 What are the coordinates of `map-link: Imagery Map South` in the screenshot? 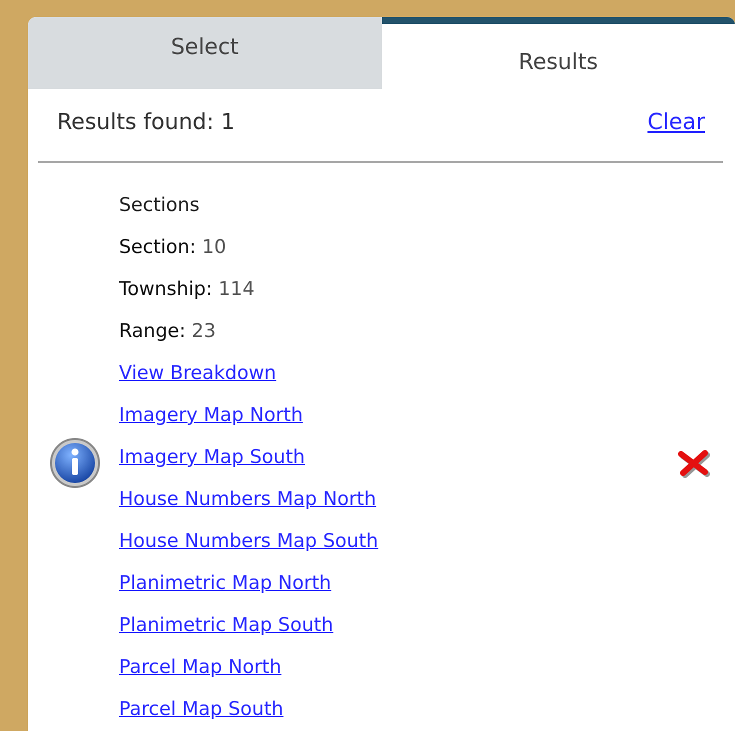 It's located at (212, 457).